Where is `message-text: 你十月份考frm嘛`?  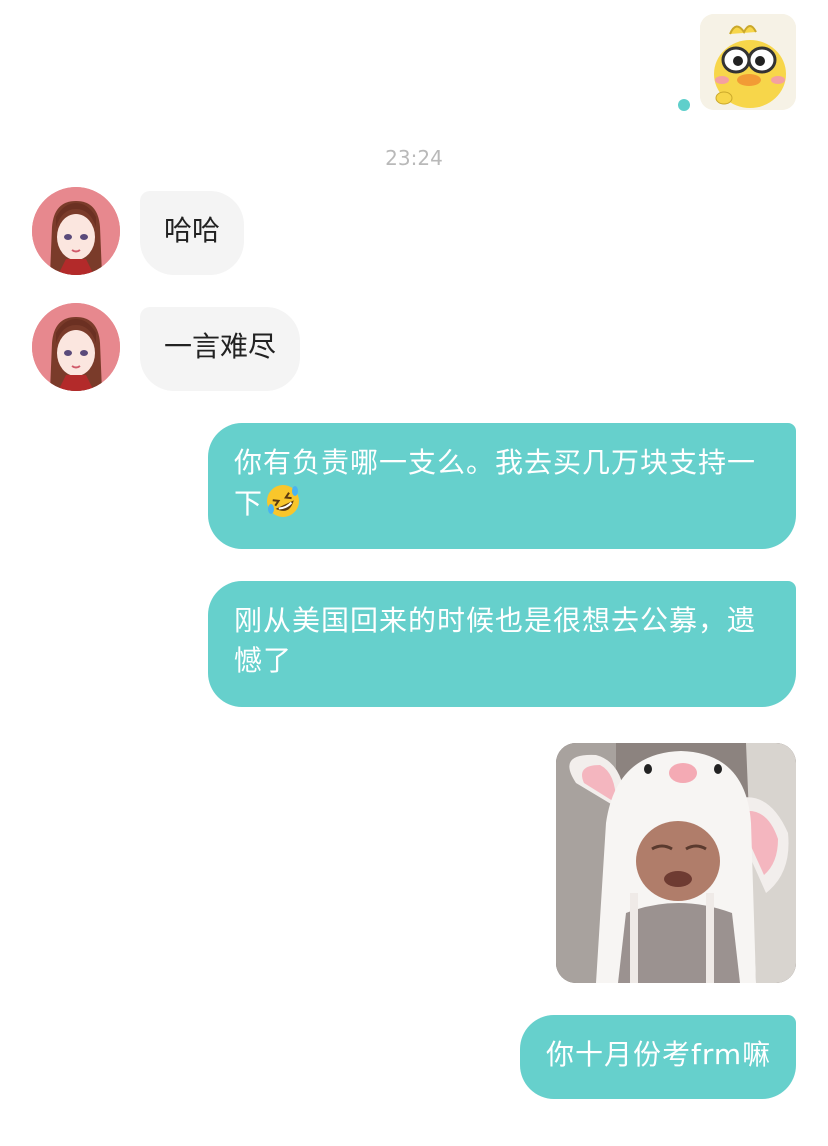
message-text: 你十月份考frm嘛 is located at coordinates (659, 1054).